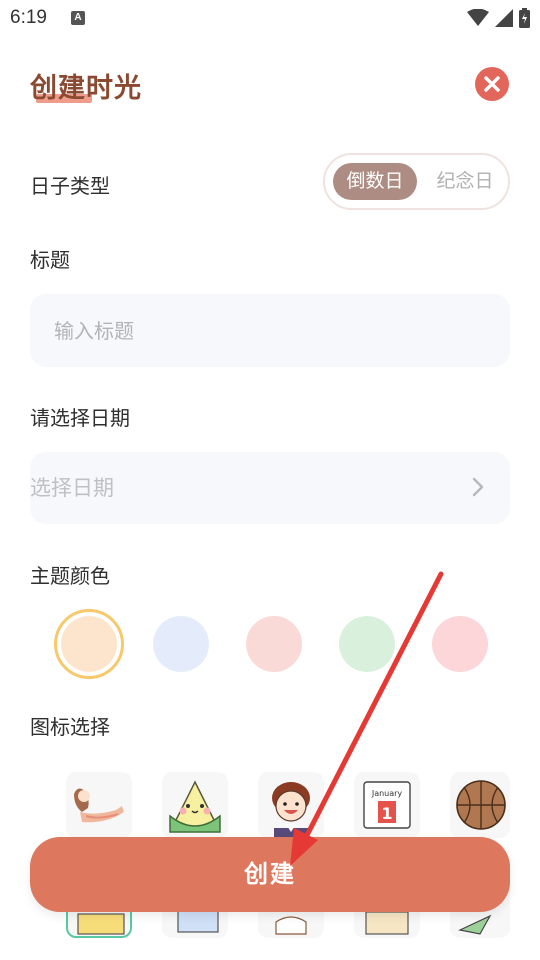 This screenshot has height=960, width=540. I want to click on icon-select-label: 图标选择, so click(70, 727).